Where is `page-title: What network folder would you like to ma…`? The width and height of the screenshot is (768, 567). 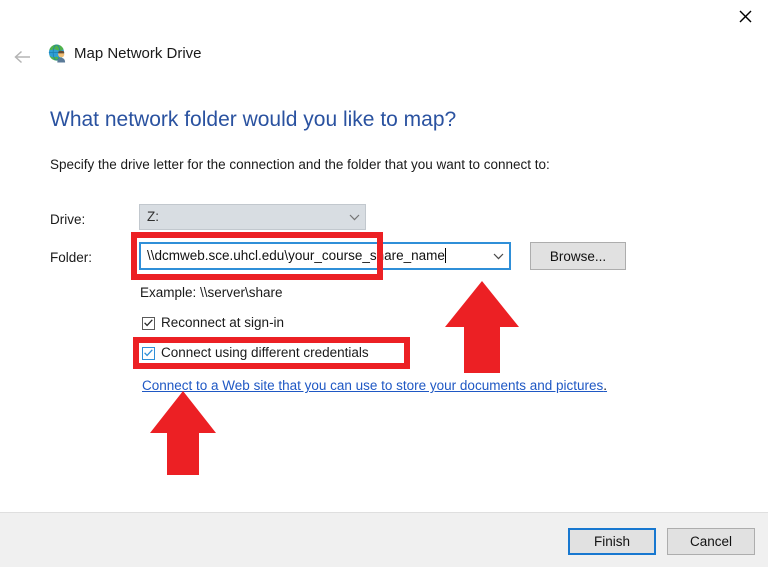 page-title: What network folder would you like to ma… is located at coordinates (253, 119).